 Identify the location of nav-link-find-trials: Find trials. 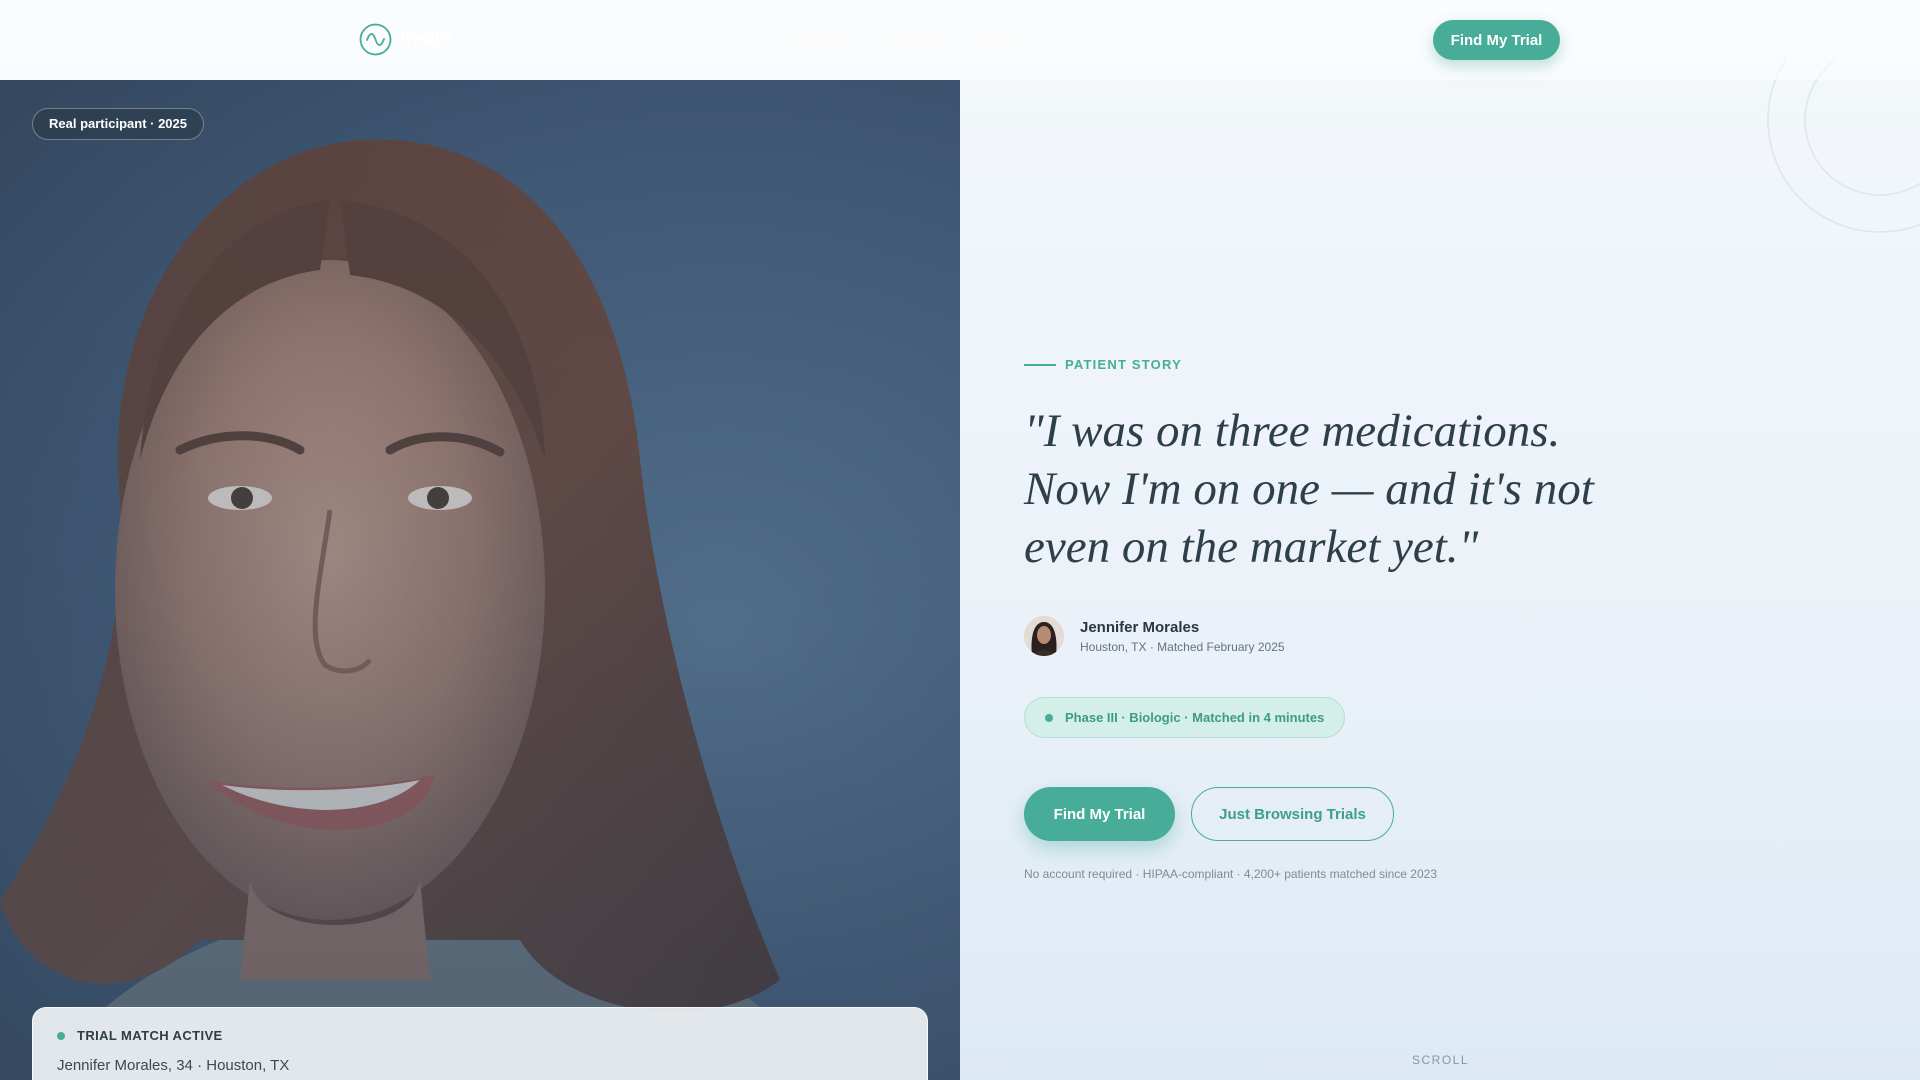
(824, 38).